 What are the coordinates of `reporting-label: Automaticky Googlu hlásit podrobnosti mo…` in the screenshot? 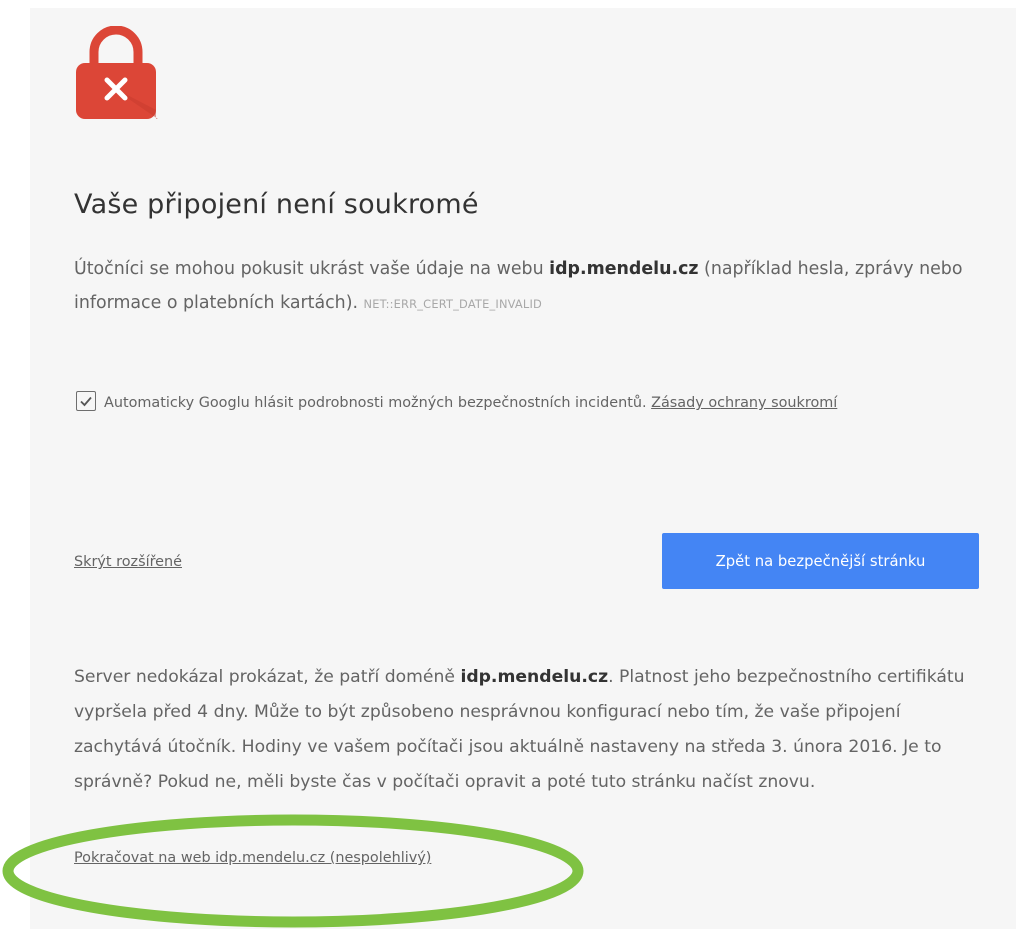 It's located at (378, 403).